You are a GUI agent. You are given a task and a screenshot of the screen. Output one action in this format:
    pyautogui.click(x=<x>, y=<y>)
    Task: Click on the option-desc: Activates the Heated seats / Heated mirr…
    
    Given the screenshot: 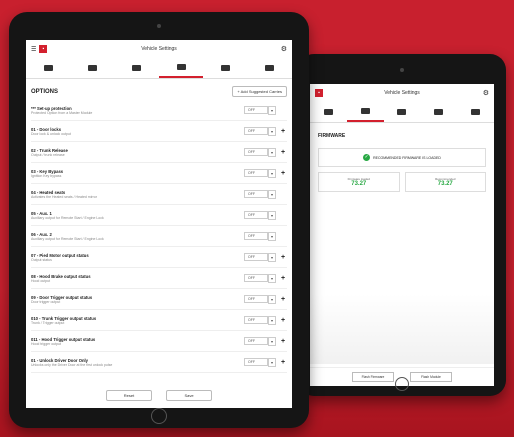 What is the action you would take?
    pyautogui.click(x=64, y=196)
    